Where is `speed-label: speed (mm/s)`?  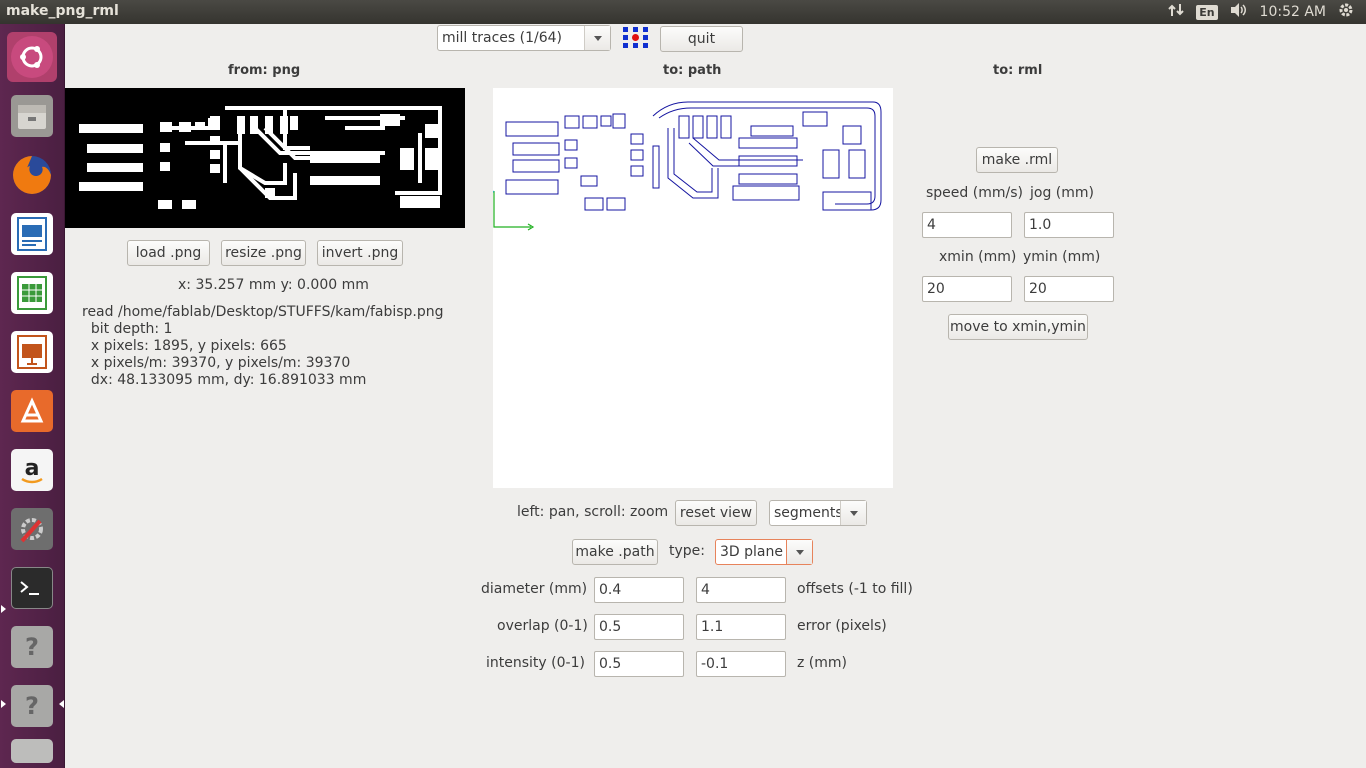 speed-label: speed (mm/s) is located at coordinates (974, 193).